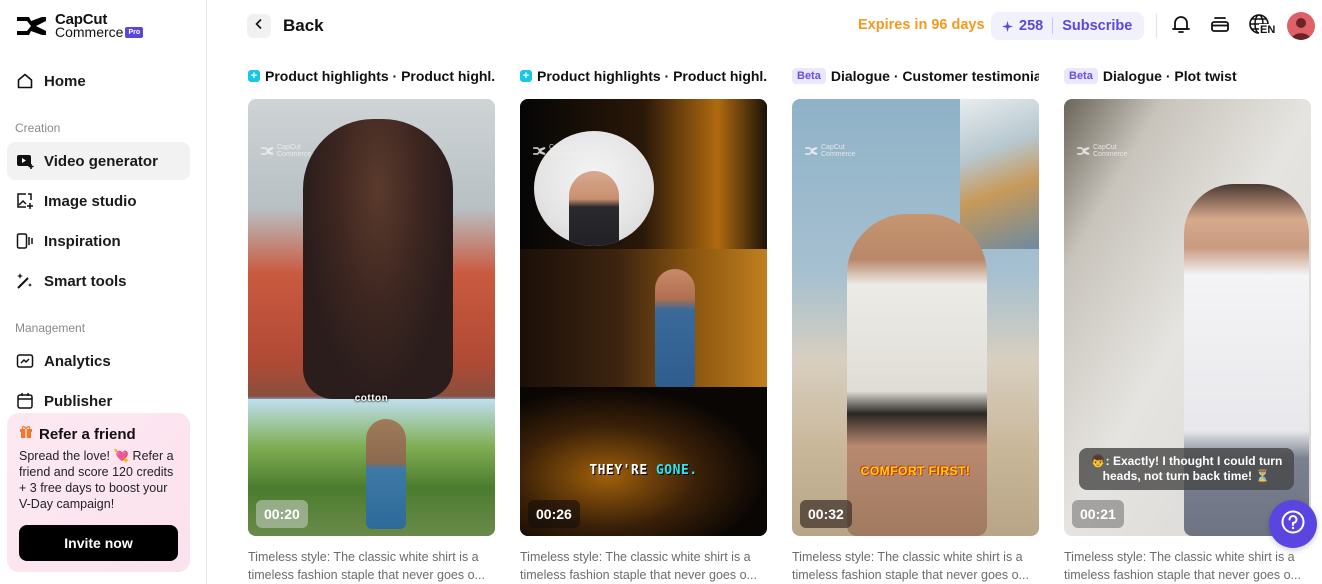  What do you see at coordinates (378, 259) in the screenshot?
I see `person-silhouette` at bounding box center [378, 259].